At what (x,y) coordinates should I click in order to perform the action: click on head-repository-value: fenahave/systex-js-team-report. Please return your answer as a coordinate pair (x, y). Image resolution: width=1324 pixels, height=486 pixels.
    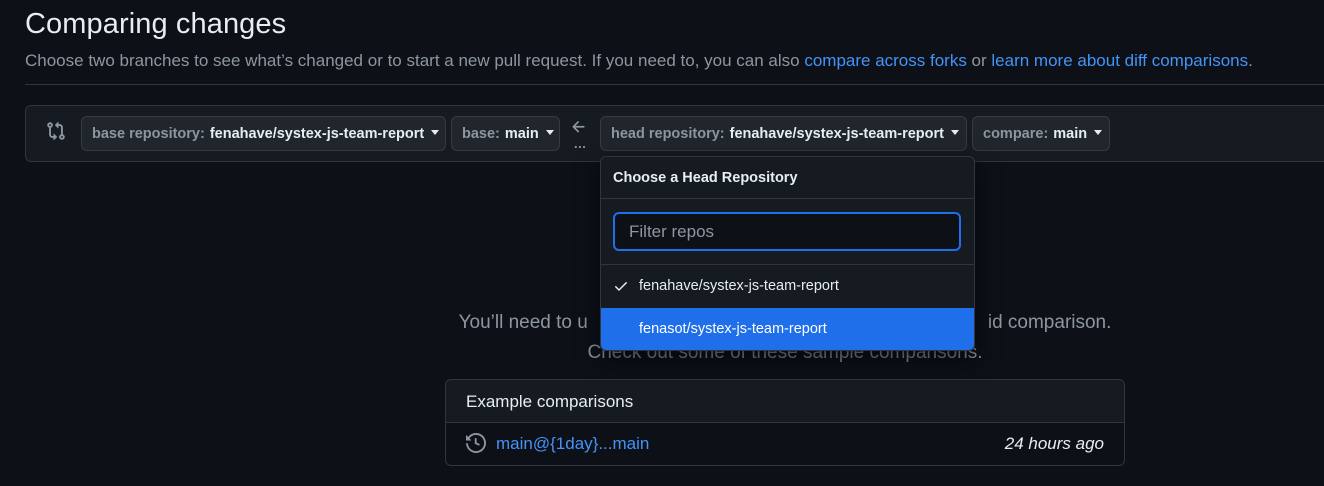
    Looking at the image, I should click on (836, 133).